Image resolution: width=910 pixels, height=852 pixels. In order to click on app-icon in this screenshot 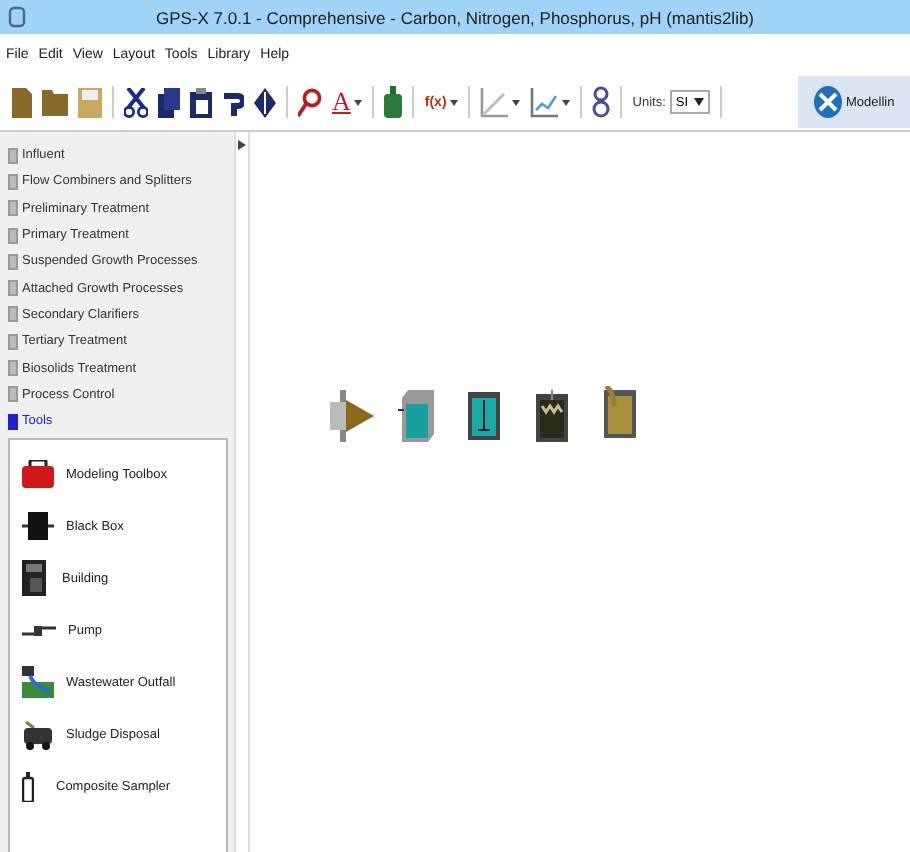, I will do `click(17, 17)`.